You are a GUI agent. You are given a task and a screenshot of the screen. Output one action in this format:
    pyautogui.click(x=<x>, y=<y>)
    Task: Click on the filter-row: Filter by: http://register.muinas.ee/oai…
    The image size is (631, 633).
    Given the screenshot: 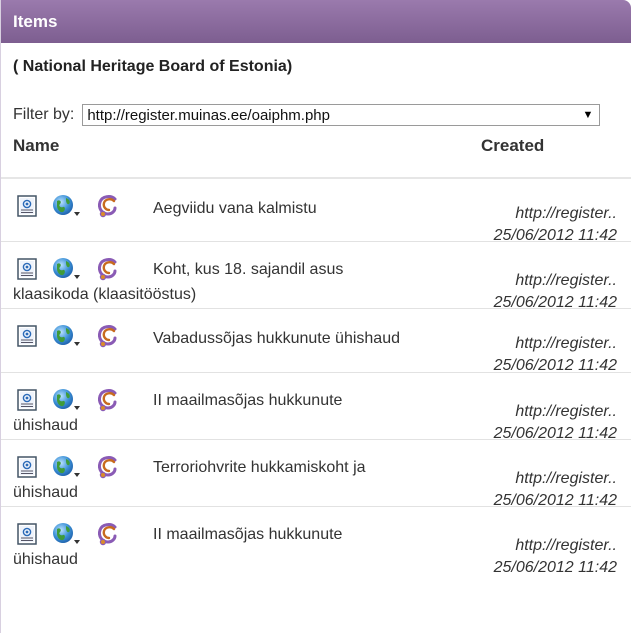 What is the action you would take?
    pyautogui.click(x=307, y=115)
    